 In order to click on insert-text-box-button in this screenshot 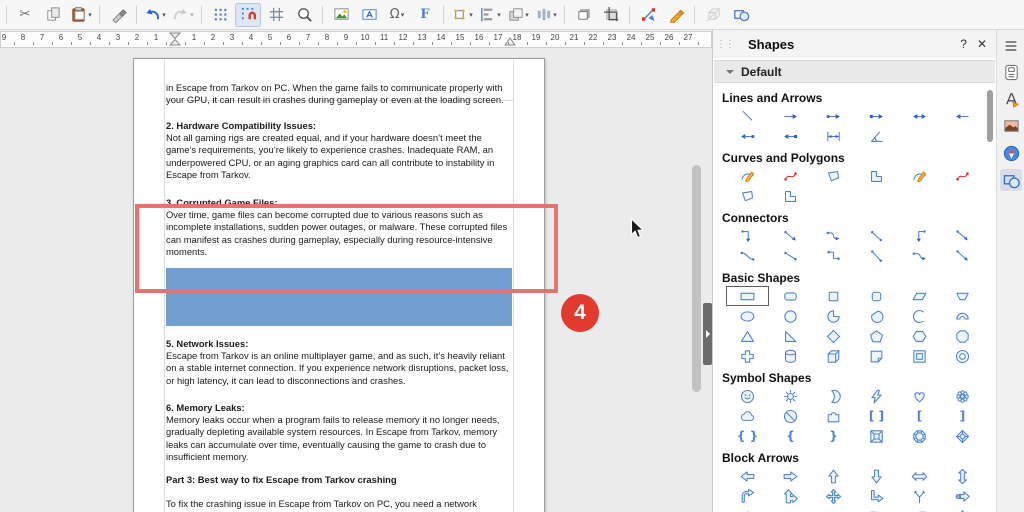, I will do `click(369, 15)`.